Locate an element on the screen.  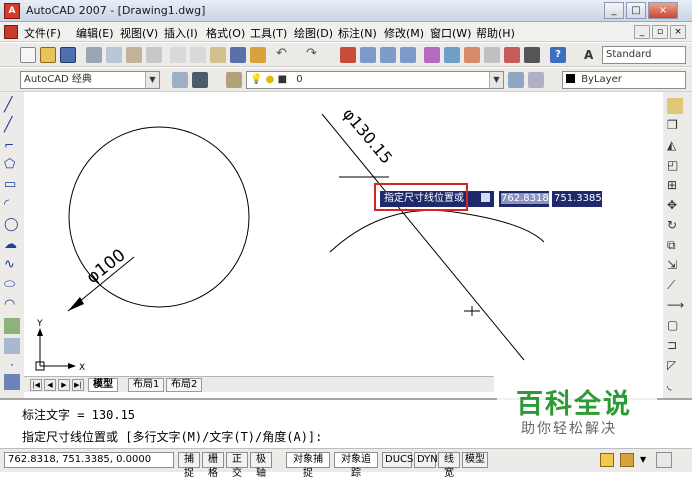
insert-block-icon is located at coordinates (12, 326).